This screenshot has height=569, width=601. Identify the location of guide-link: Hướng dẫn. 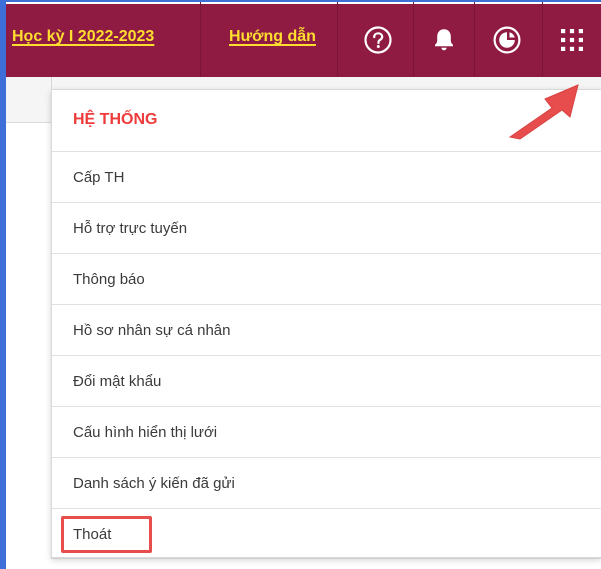
(272, 37).